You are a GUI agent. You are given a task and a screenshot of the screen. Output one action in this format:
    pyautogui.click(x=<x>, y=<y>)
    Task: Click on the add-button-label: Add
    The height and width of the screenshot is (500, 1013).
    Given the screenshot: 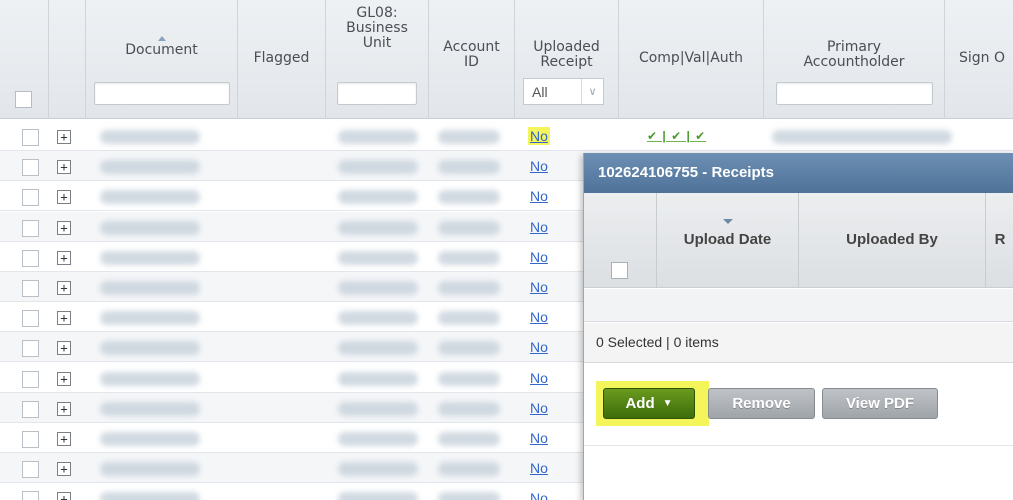 What is the action you would take?
    pyautogui.click(x=640, y=403)
    